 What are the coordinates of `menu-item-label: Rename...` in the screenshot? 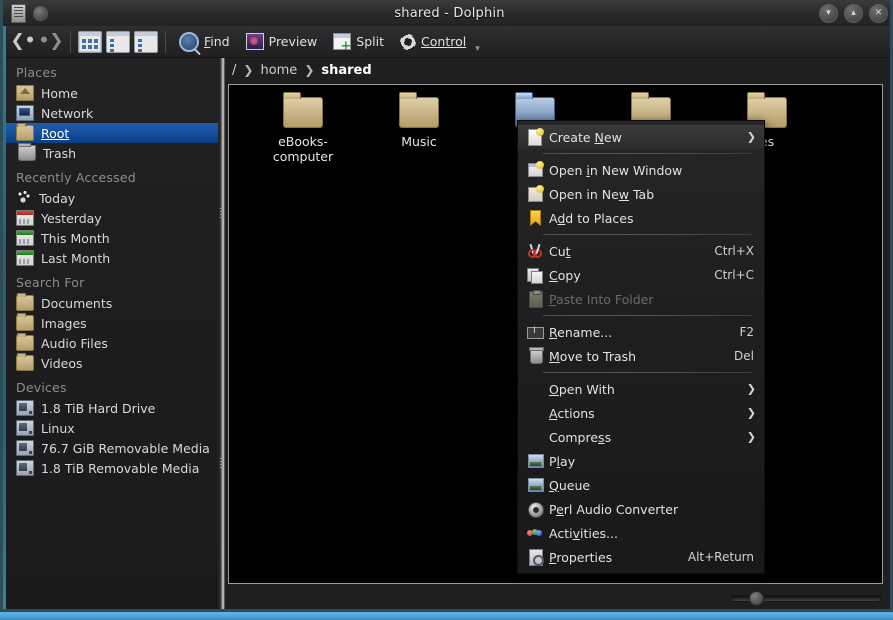 It's located at (581, 332).